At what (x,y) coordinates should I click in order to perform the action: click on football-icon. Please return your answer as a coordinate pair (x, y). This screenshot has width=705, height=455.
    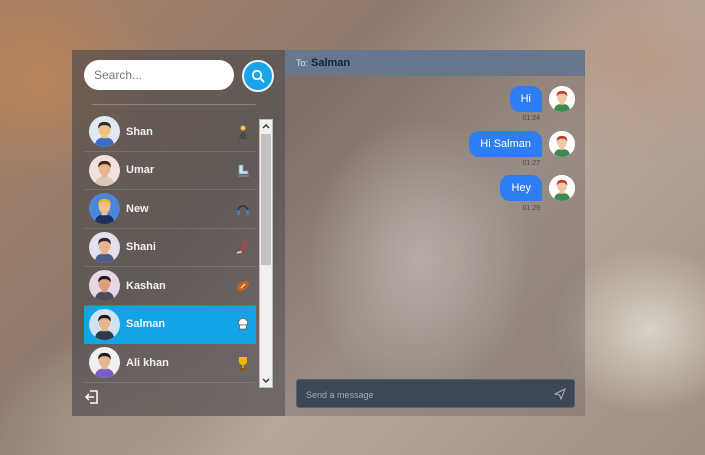
    Looking at the image, I should click on (243, 286).